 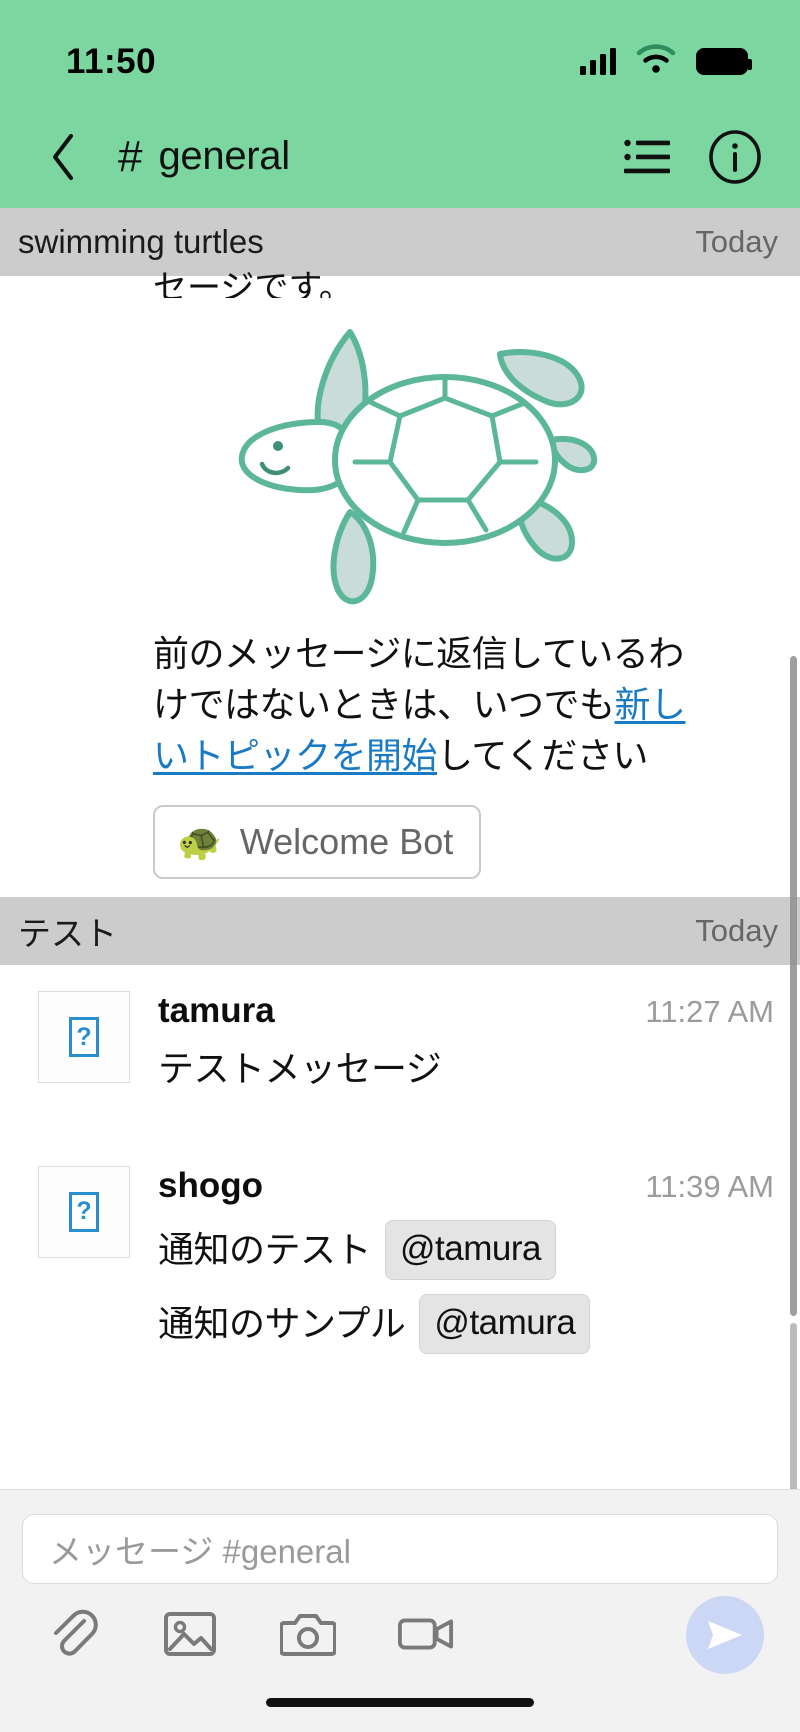 I want to click on message-header: shogo 11:39 AM, so click(x=468, y=1186).